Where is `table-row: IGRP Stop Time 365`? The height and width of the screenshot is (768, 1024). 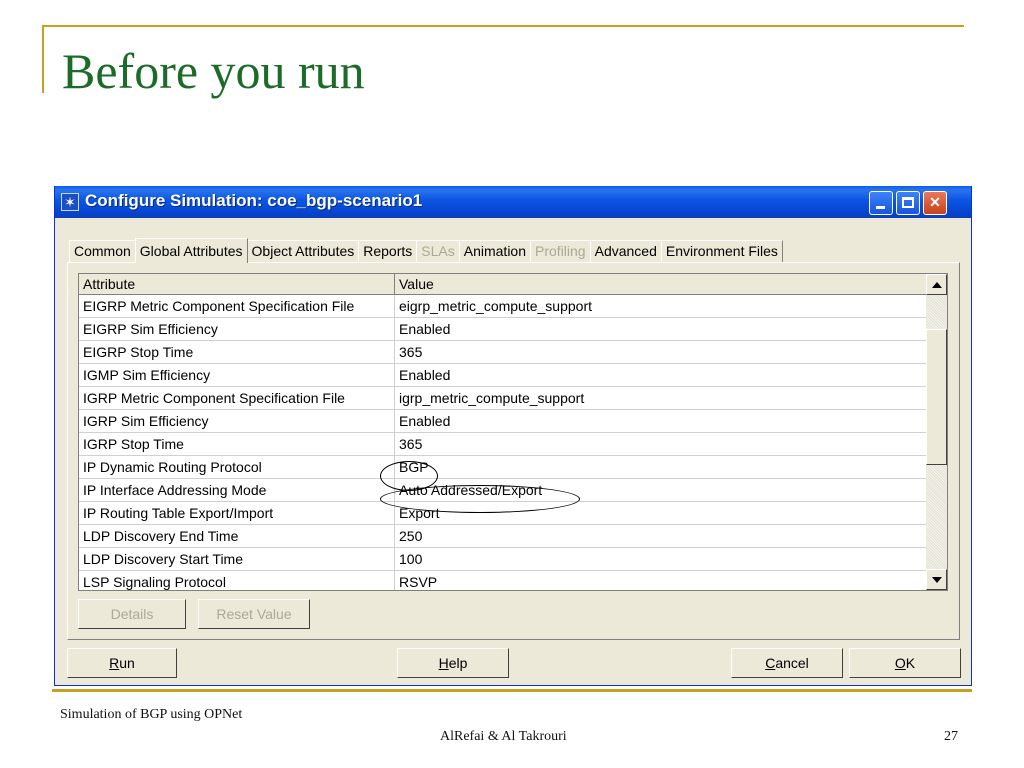
table-row: IGRP Stop Time 365 is located at coordinates (502, 444).